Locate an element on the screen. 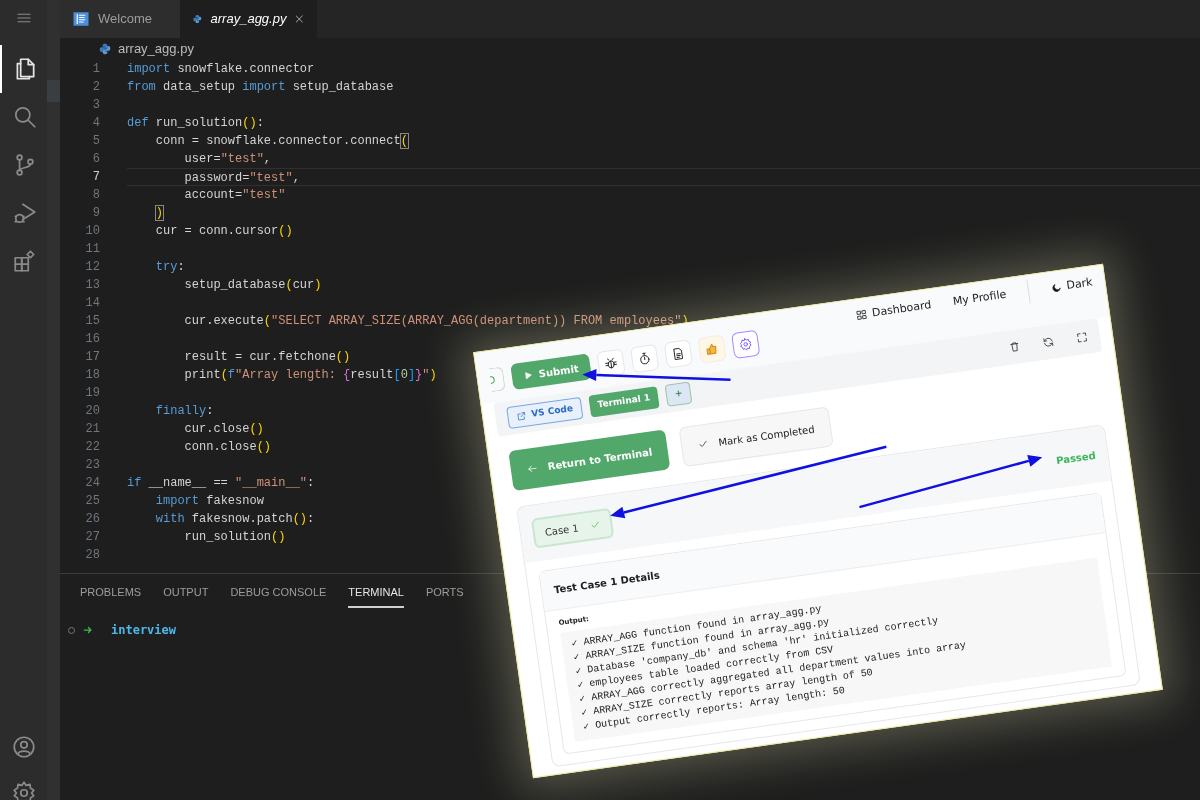  line-number: 1 is located at coordinates (95, 69).